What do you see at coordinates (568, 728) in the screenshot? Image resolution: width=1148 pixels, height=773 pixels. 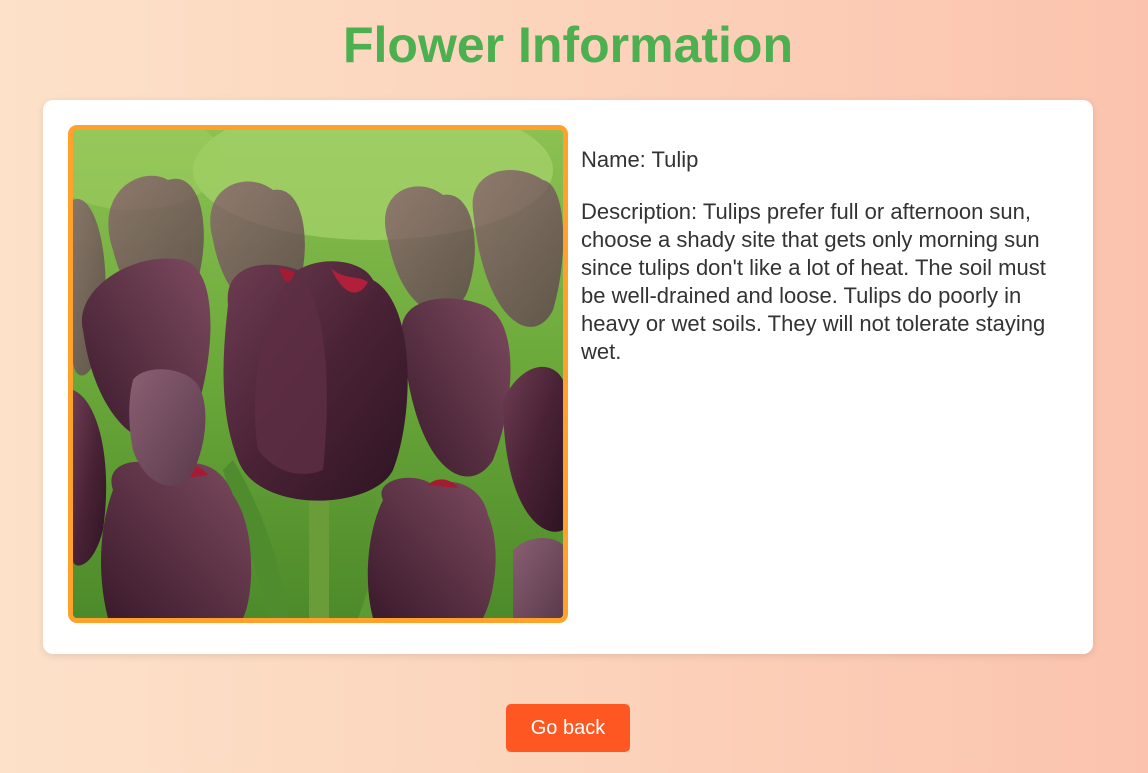 I see `go-back-button: Go back` at bounding box center [568, 728].